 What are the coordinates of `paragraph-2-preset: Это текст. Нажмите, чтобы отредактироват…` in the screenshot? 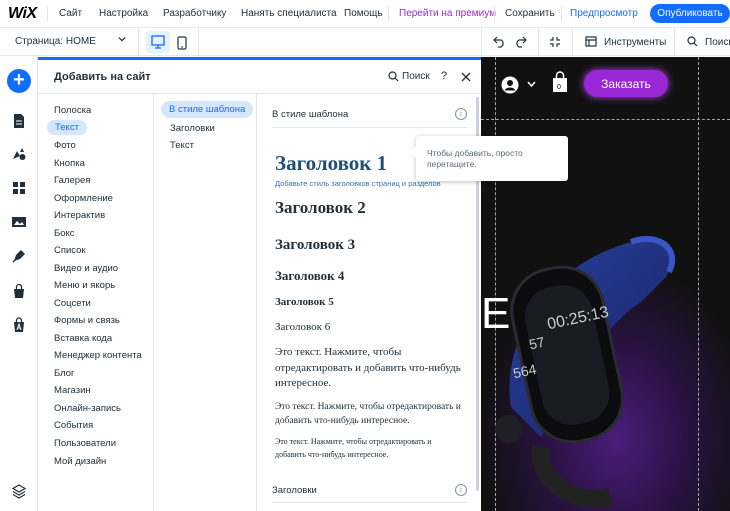 It's located at (375, 414).